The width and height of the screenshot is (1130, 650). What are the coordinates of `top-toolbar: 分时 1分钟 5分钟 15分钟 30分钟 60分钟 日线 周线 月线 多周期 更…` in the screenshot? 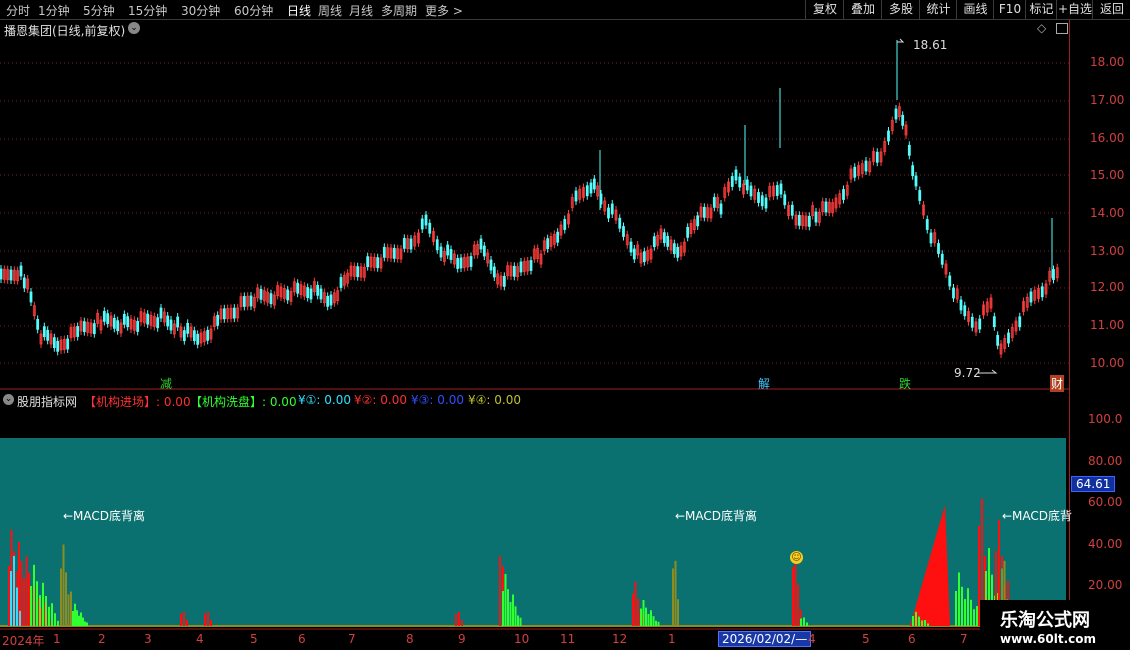 It's located at (565, 10).